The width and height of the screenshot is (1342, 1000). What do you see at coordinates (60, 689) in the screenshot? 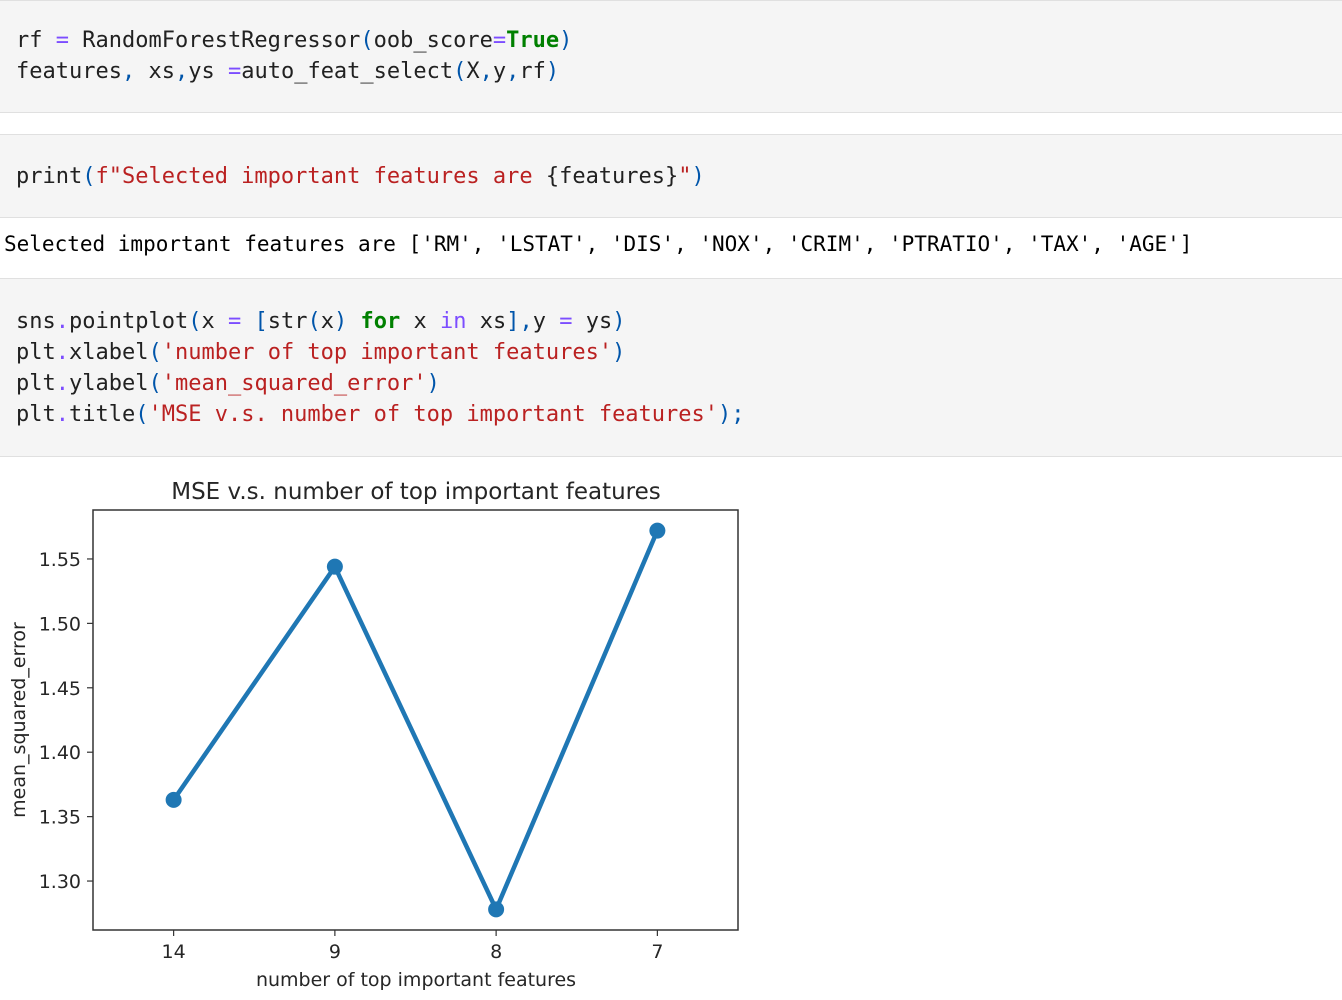
I see `y-tick-label: 1.45` at bounding box center [60, 689].